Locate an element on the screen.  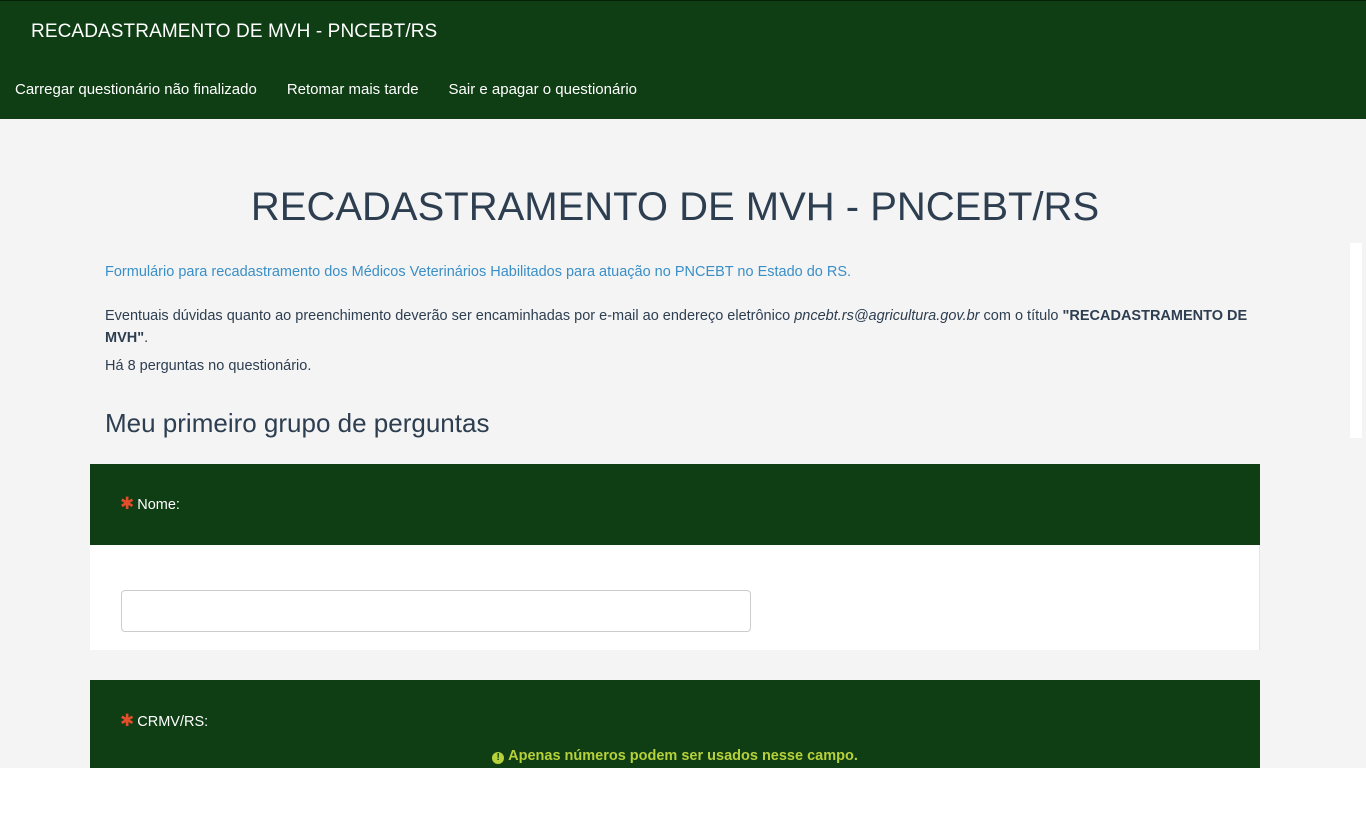
page-title: RECADASTRAMENTO DE MVH - PNCEBT/RS is located at coordinates (675, 207).